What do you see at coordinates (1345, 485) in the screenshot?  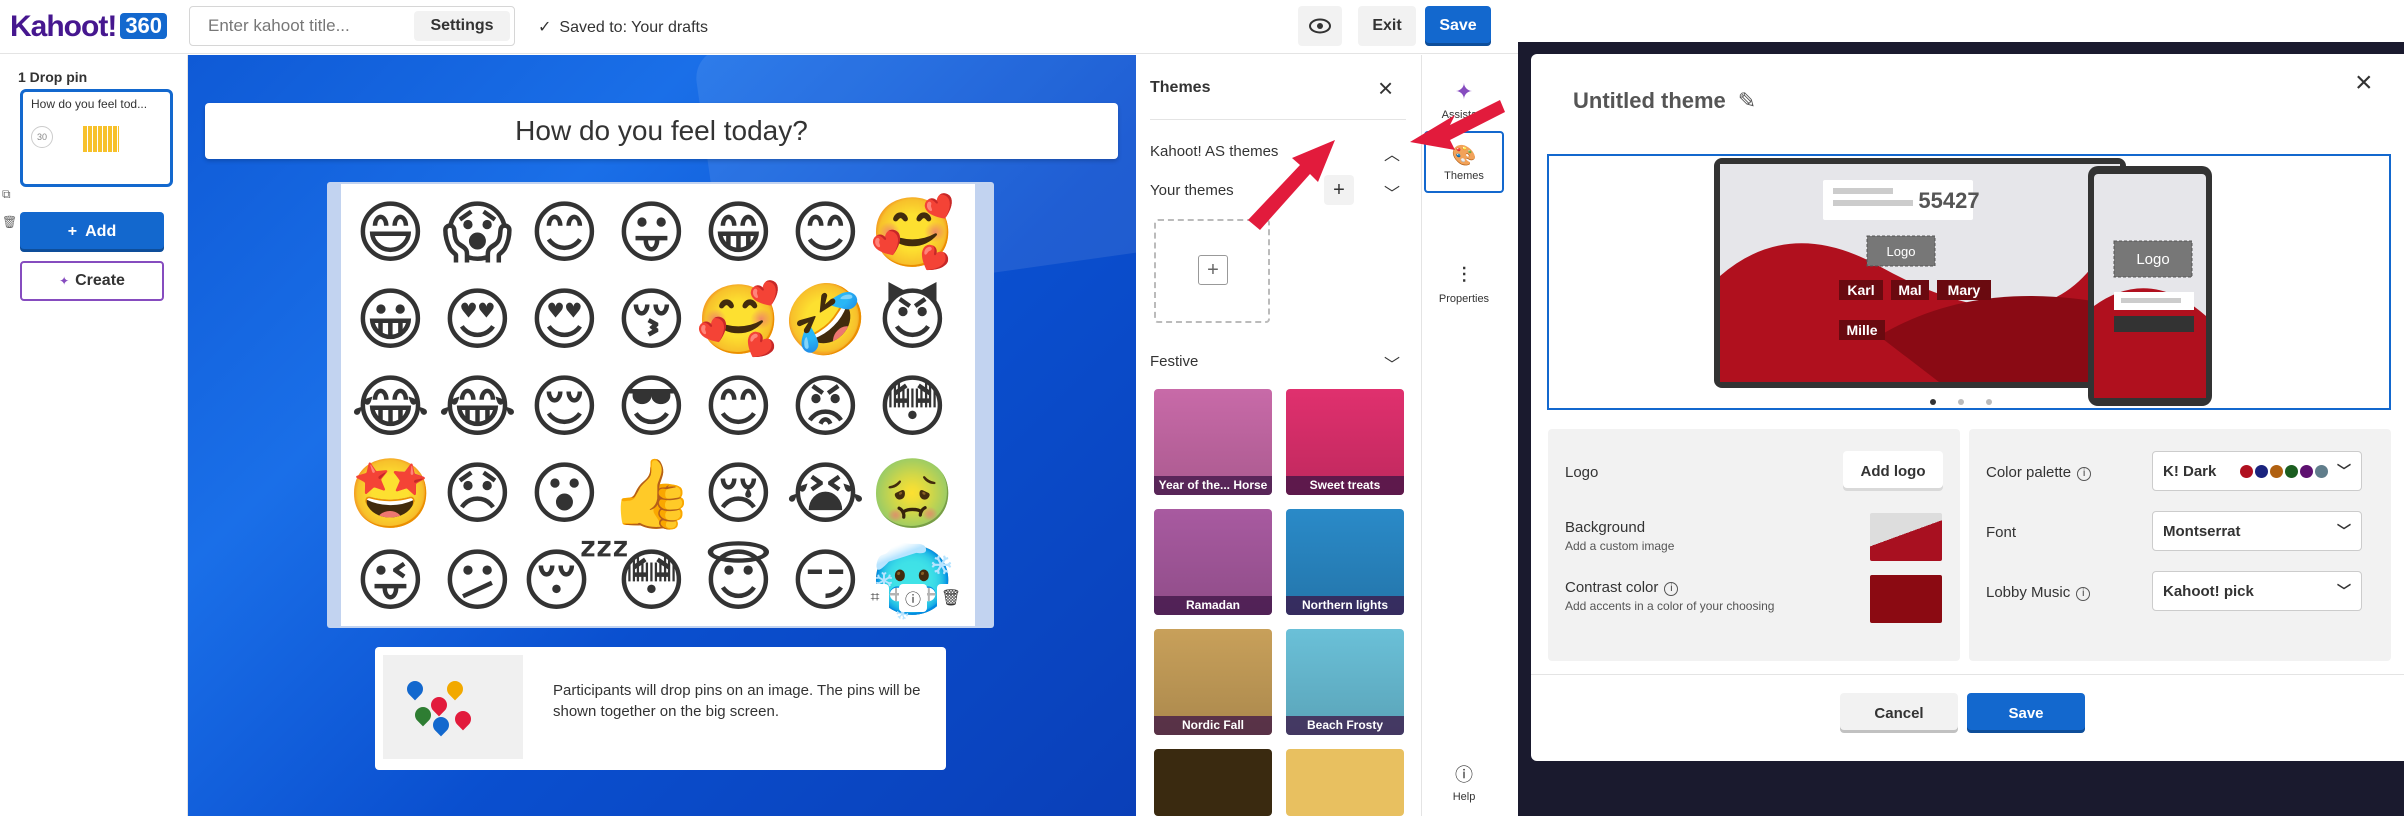 I see `theme-card-label: Sweet treats` at bounding box center [1345, 485].